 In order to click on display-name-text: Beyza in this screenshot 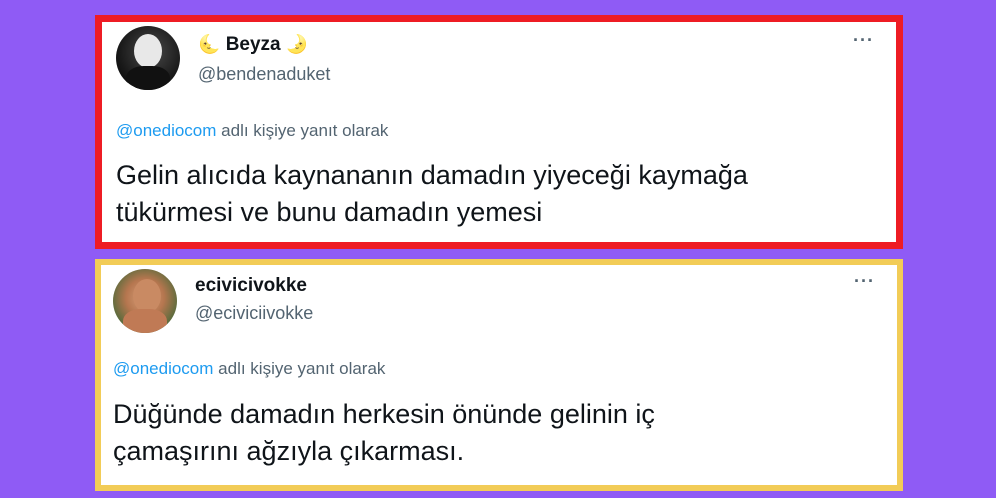, I will do `click(253, 44)`.